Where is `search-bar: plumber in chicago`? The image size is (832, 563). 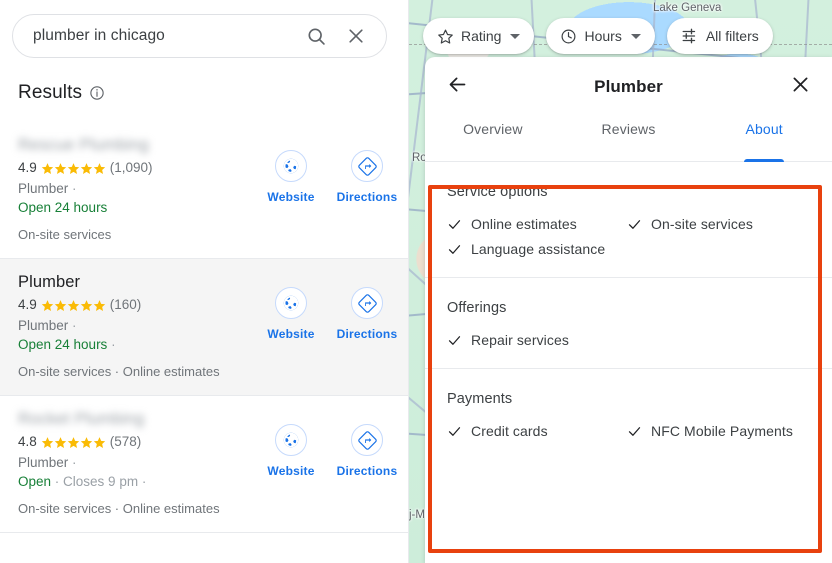
search-bar: plumber in chicago is located at coordinates (199, 36).